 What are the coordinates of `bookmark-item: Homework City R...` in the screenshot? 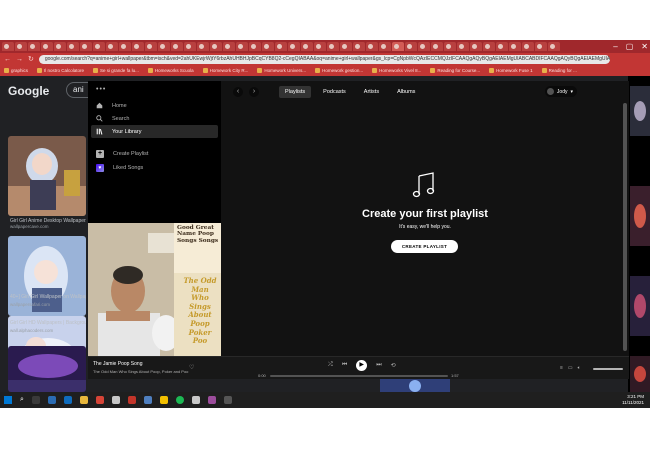 It's located at (225, 70).